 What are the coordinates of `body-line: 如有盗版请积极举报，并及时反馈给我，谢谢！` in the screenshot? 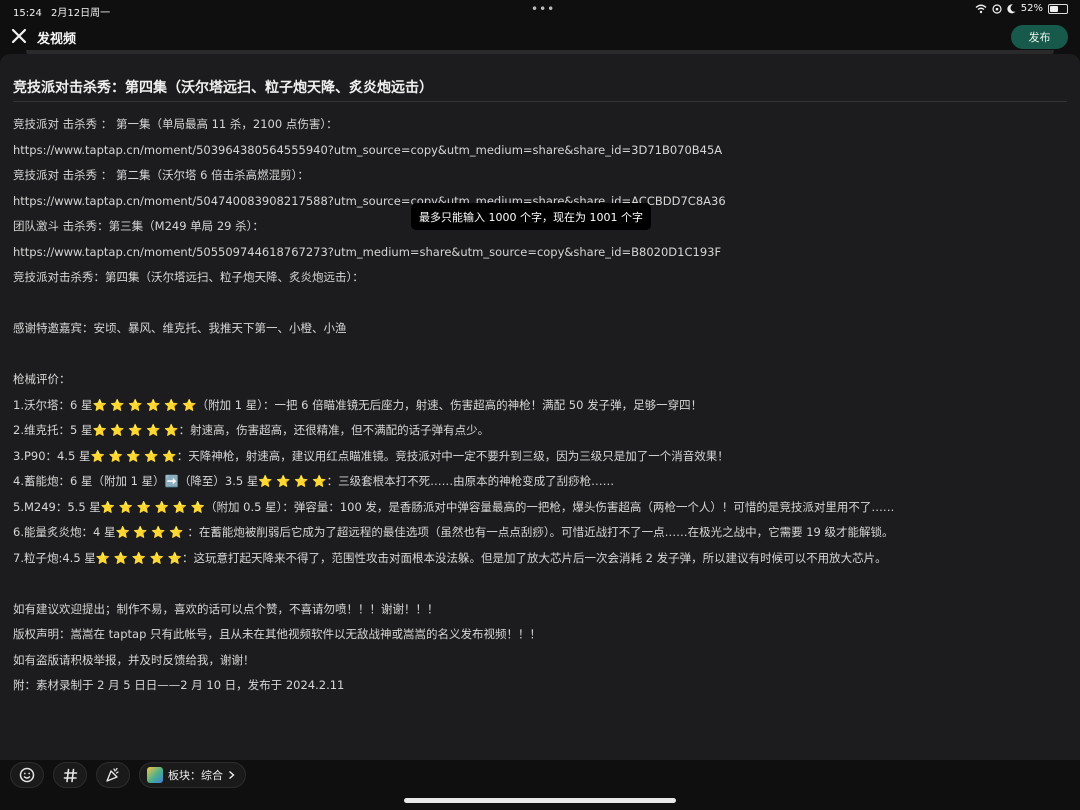 It's located at (134, 659).